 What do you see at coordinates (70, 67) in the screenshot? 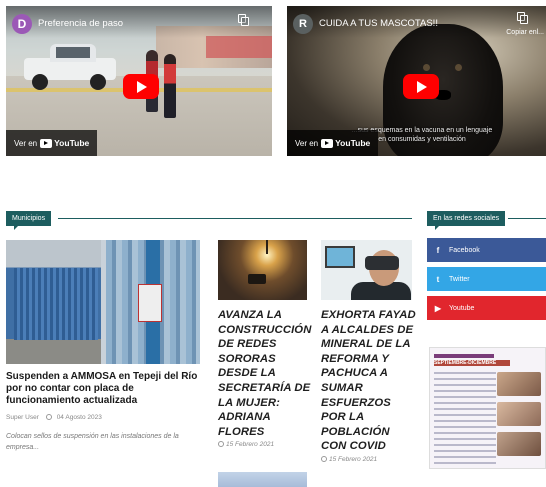
I see `truck-image` at bounding box center [70, 67].